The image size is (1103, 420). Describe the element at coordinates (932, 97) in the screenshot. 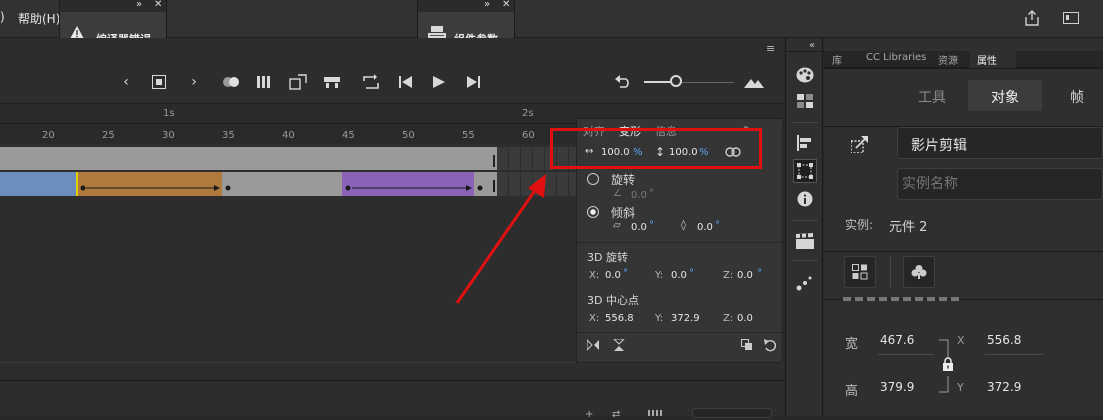

I see `subtab-tool: 工具` at that location.